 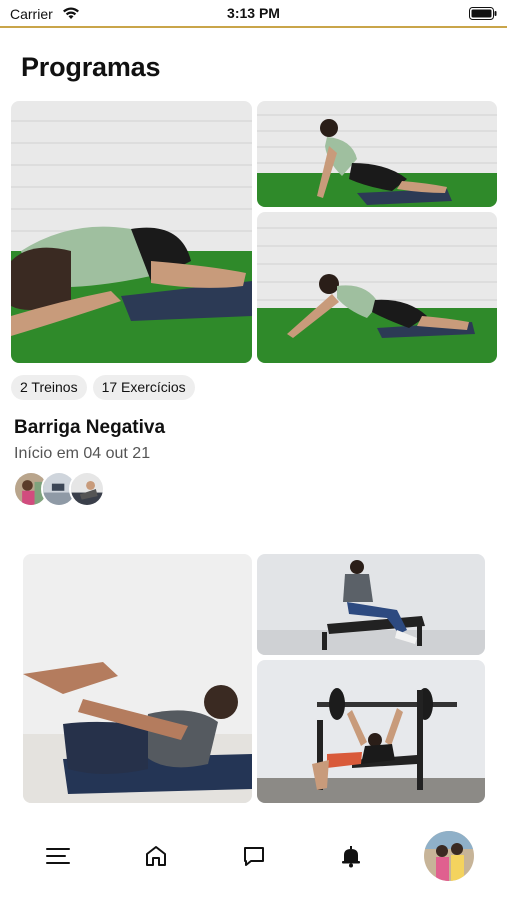 What do you see at coordinates (449, 856) in the screenshot?
I see `profile-avatar` at bounding box center [449, 856].